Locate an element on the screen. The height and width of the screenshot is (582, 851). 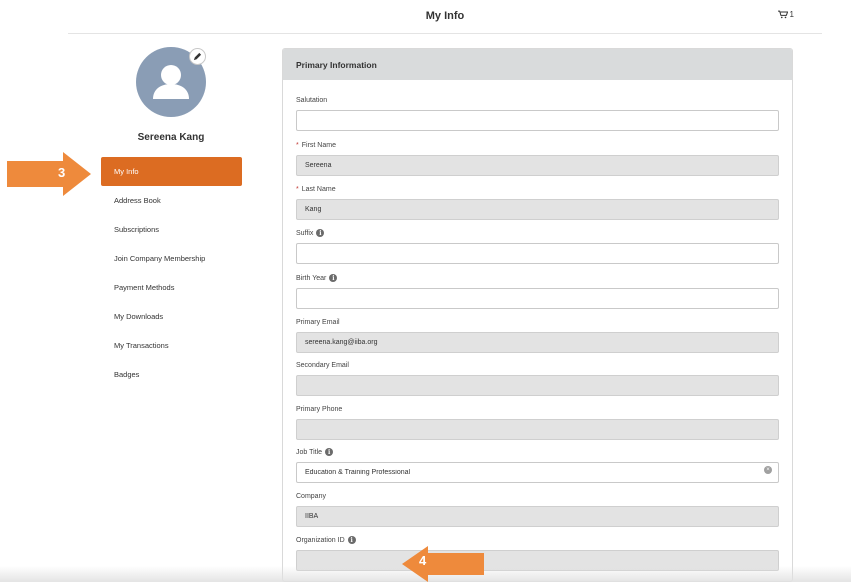
sidebar-item-my-transactions: My Transactions is located at coordinates (171, 345).